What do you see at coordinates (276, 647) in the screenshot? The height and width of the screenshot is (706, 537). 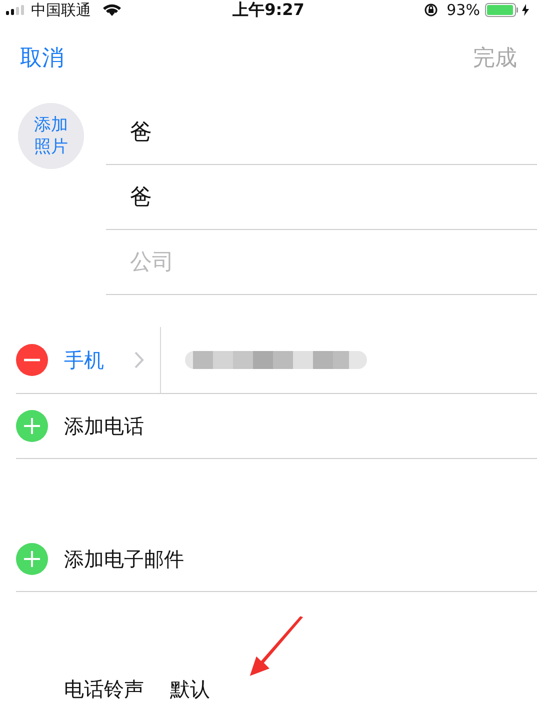 I see `arrow-annotation` at bounding box center [276, 647].